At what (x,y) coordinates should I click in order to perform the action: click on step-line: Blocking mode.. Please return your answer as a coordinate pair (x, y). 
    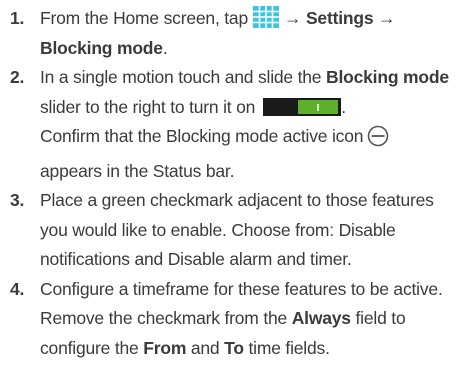
    Looking at the image, I should click on (252, 49).